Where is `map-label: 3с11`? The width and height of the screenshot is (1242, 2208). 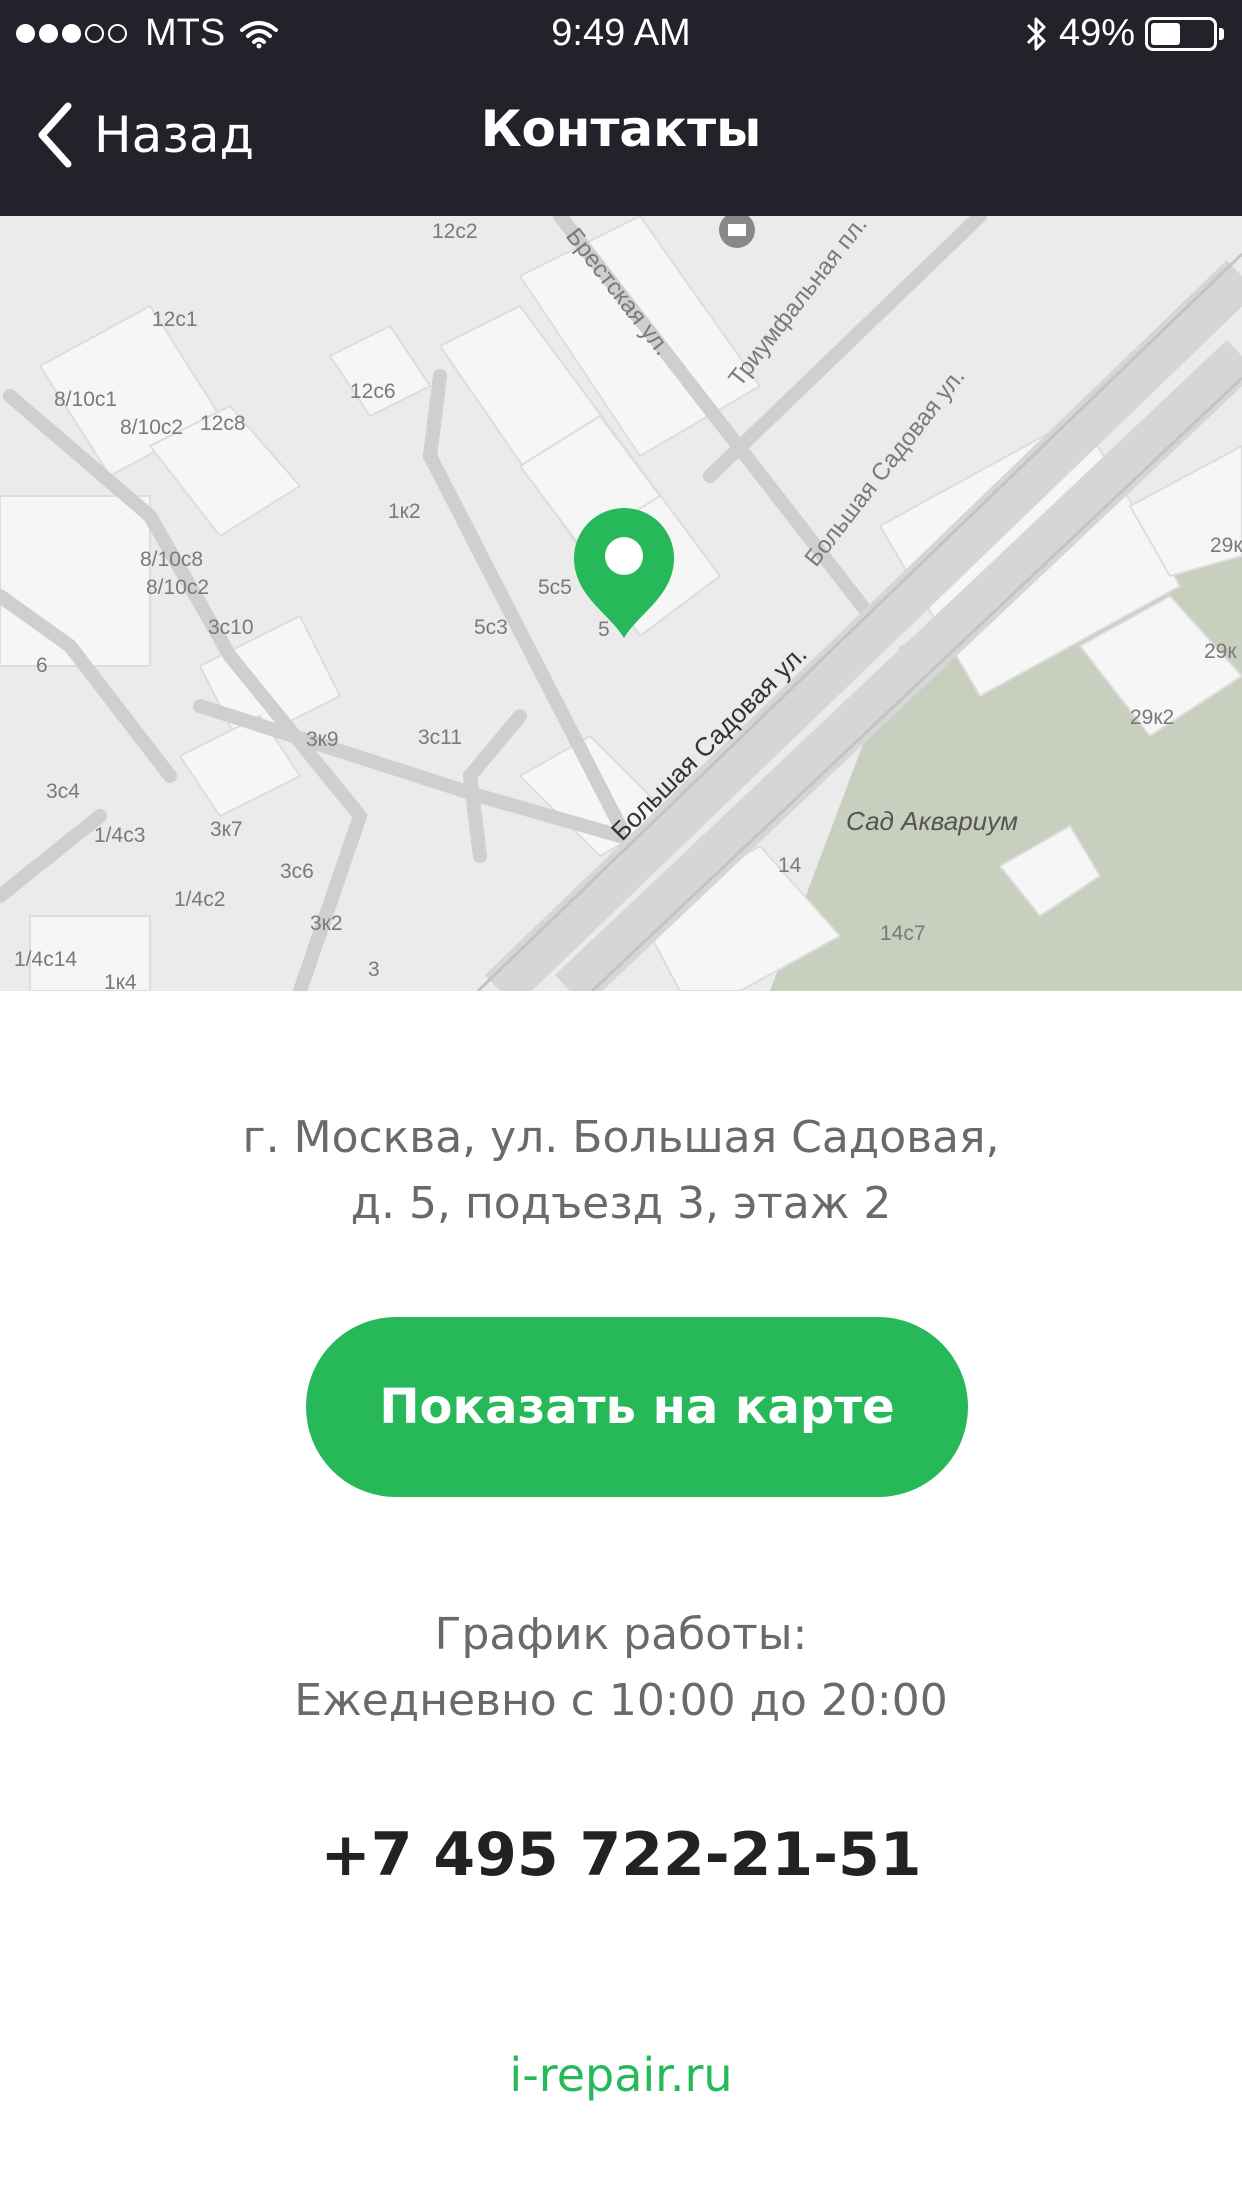
map-label: 3с11 is located at coordinates (440, 737).